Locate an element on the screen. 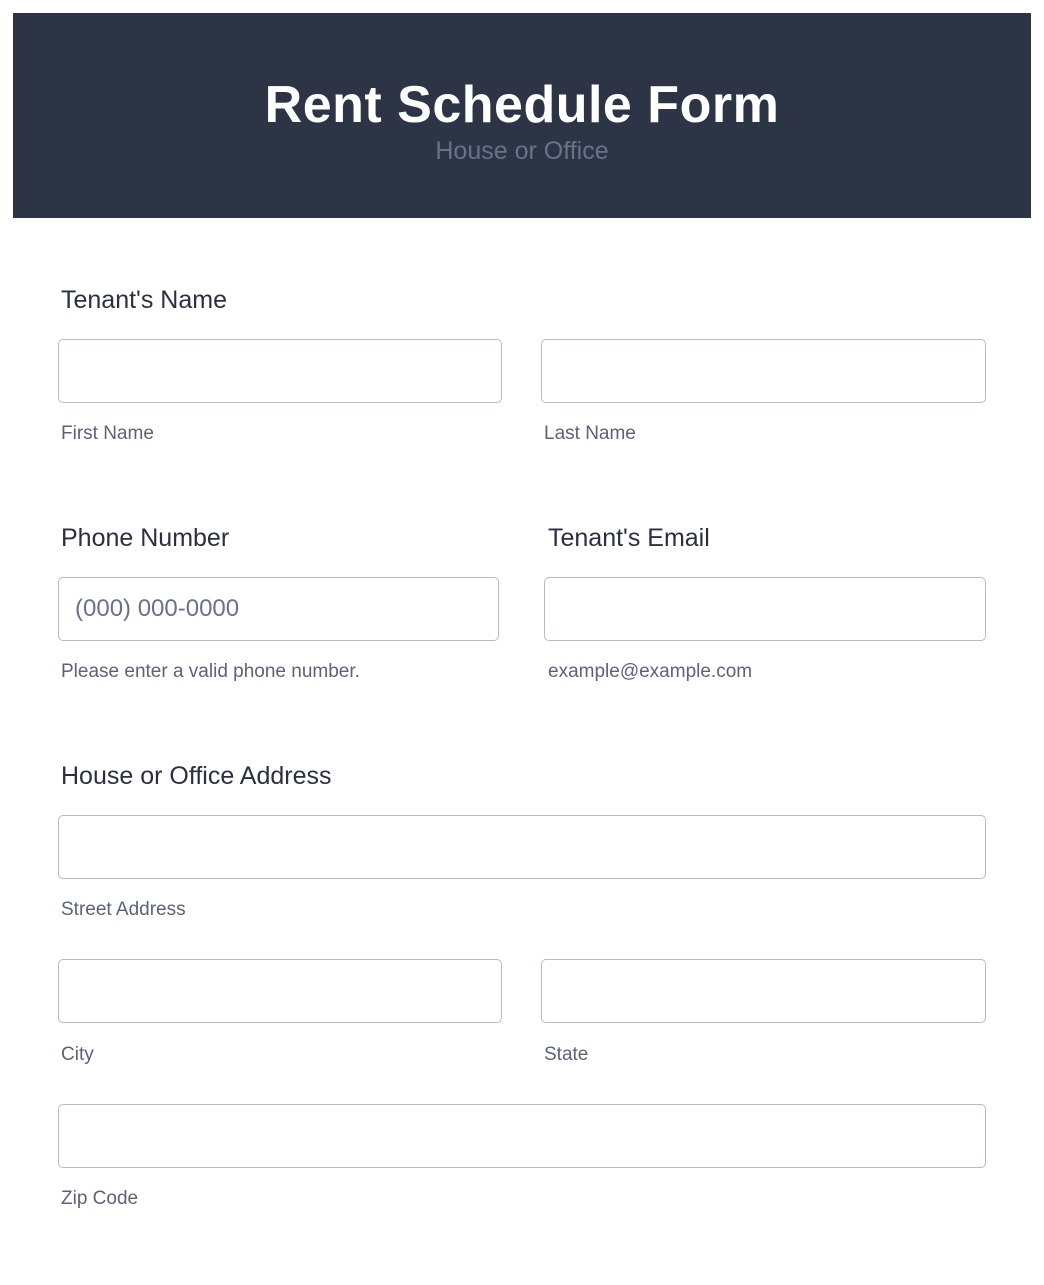  street-address-input is located at coordinates (522, 847).